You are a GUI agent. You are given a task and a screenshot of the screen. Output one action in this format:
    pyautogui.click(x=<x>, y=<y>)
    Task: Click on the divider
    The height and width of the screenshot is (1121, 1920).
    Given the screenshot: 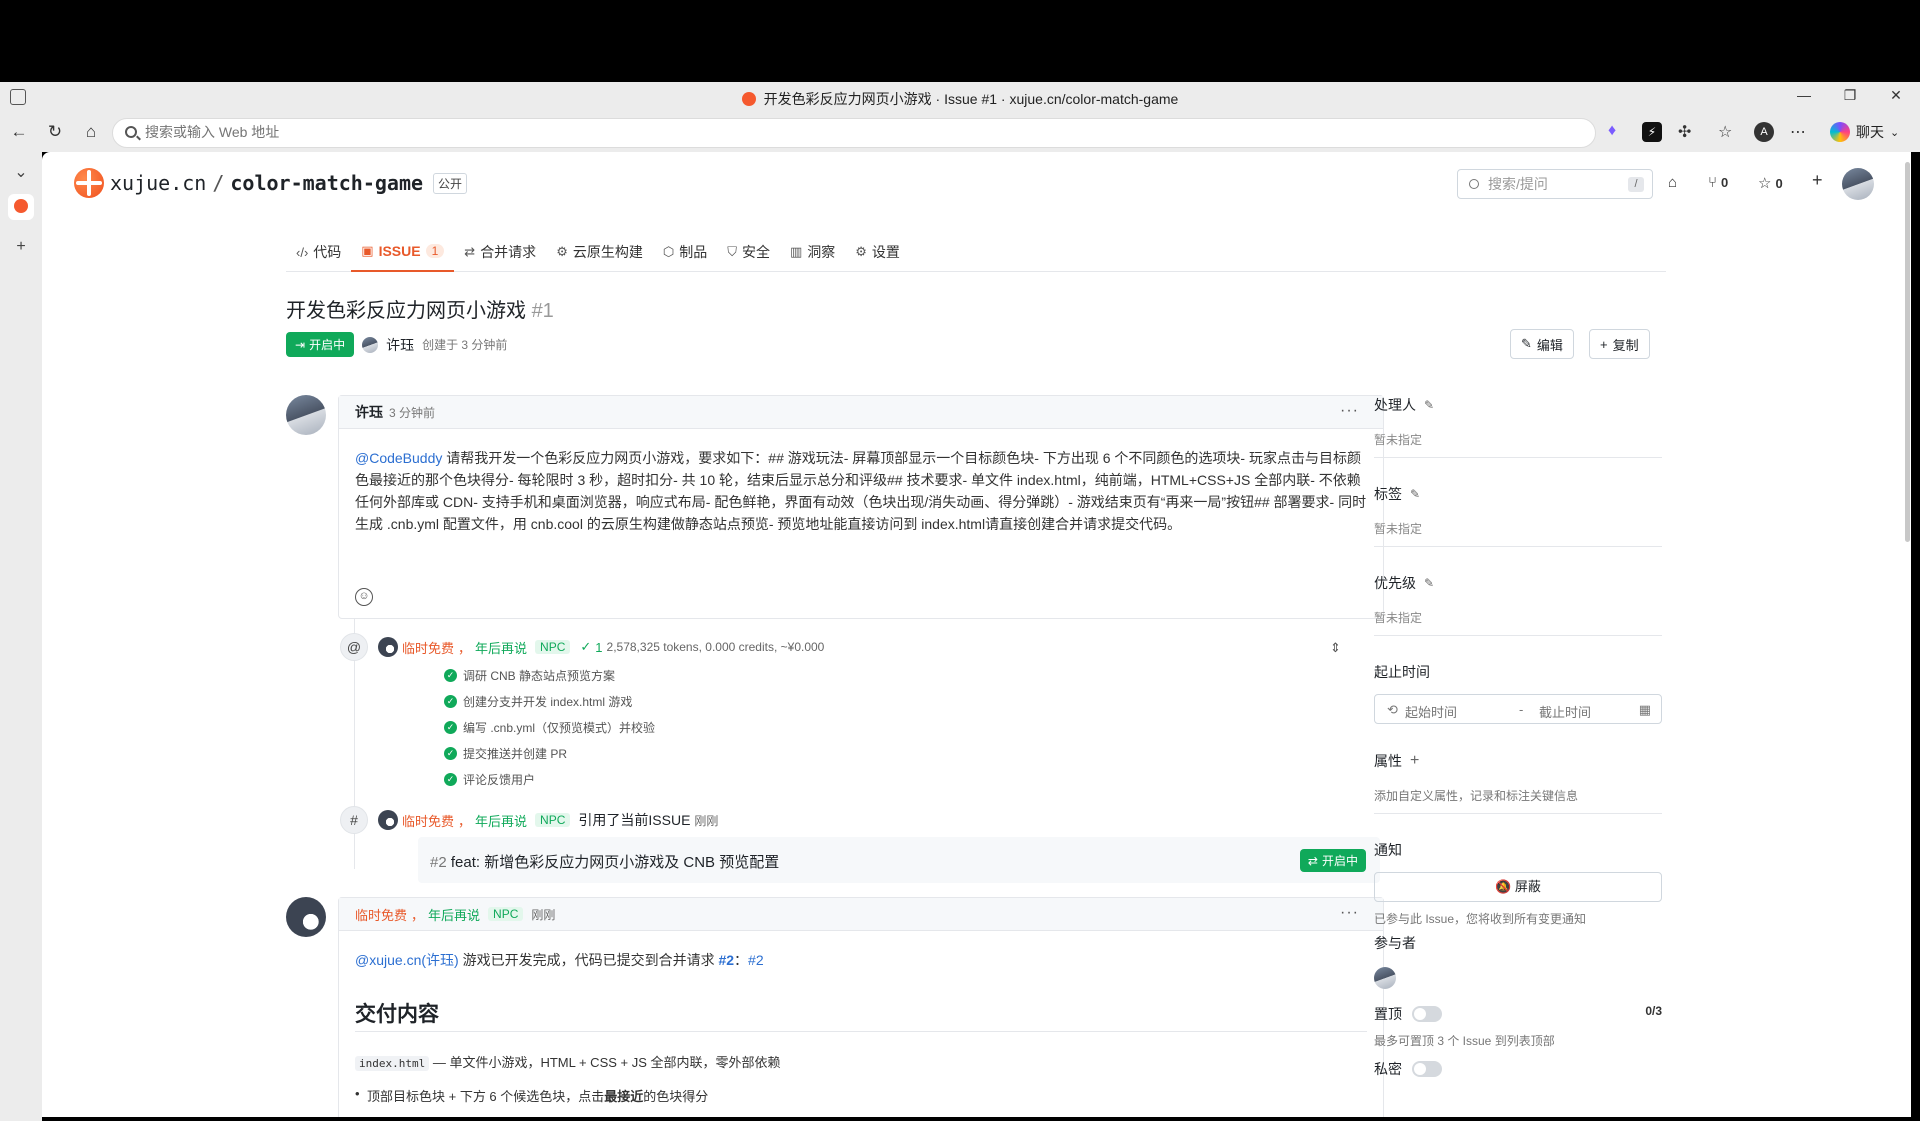 What is the action you would take?
    pyautogui.click(x=1518, y=457)
    